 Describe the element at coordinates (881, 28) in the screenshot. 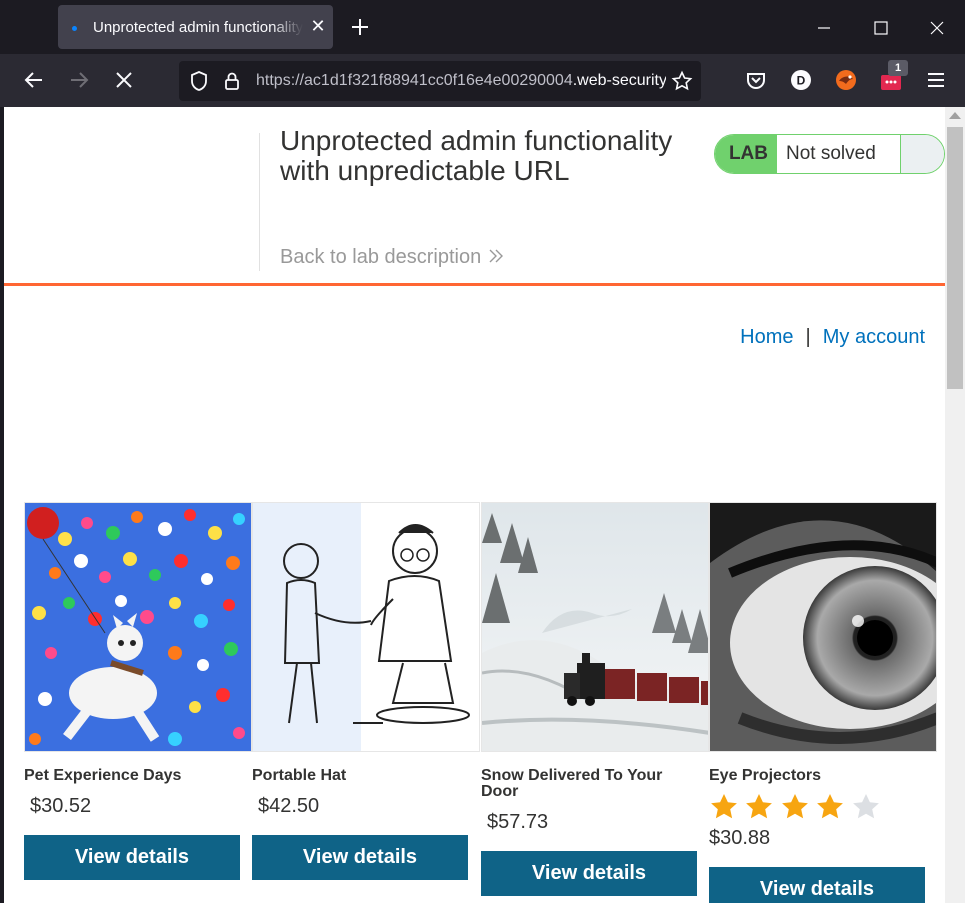

I see `maximize-icon` at that location.